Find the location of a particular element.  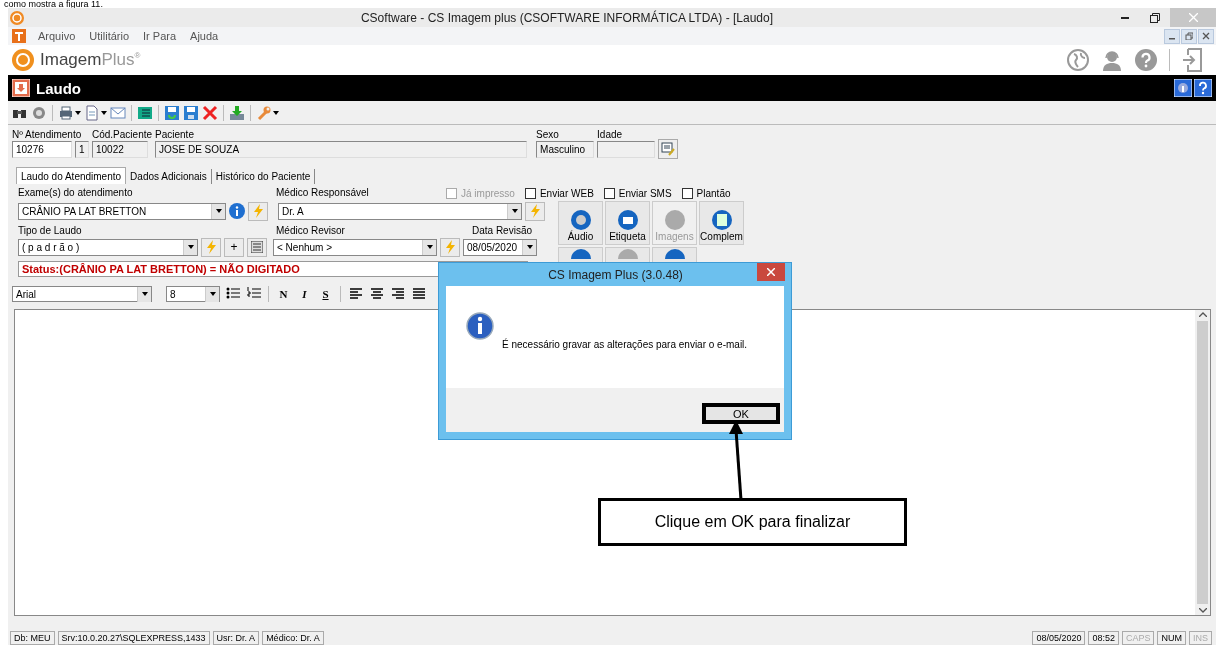

field-label: Idade is located at coordinates (610, 135).